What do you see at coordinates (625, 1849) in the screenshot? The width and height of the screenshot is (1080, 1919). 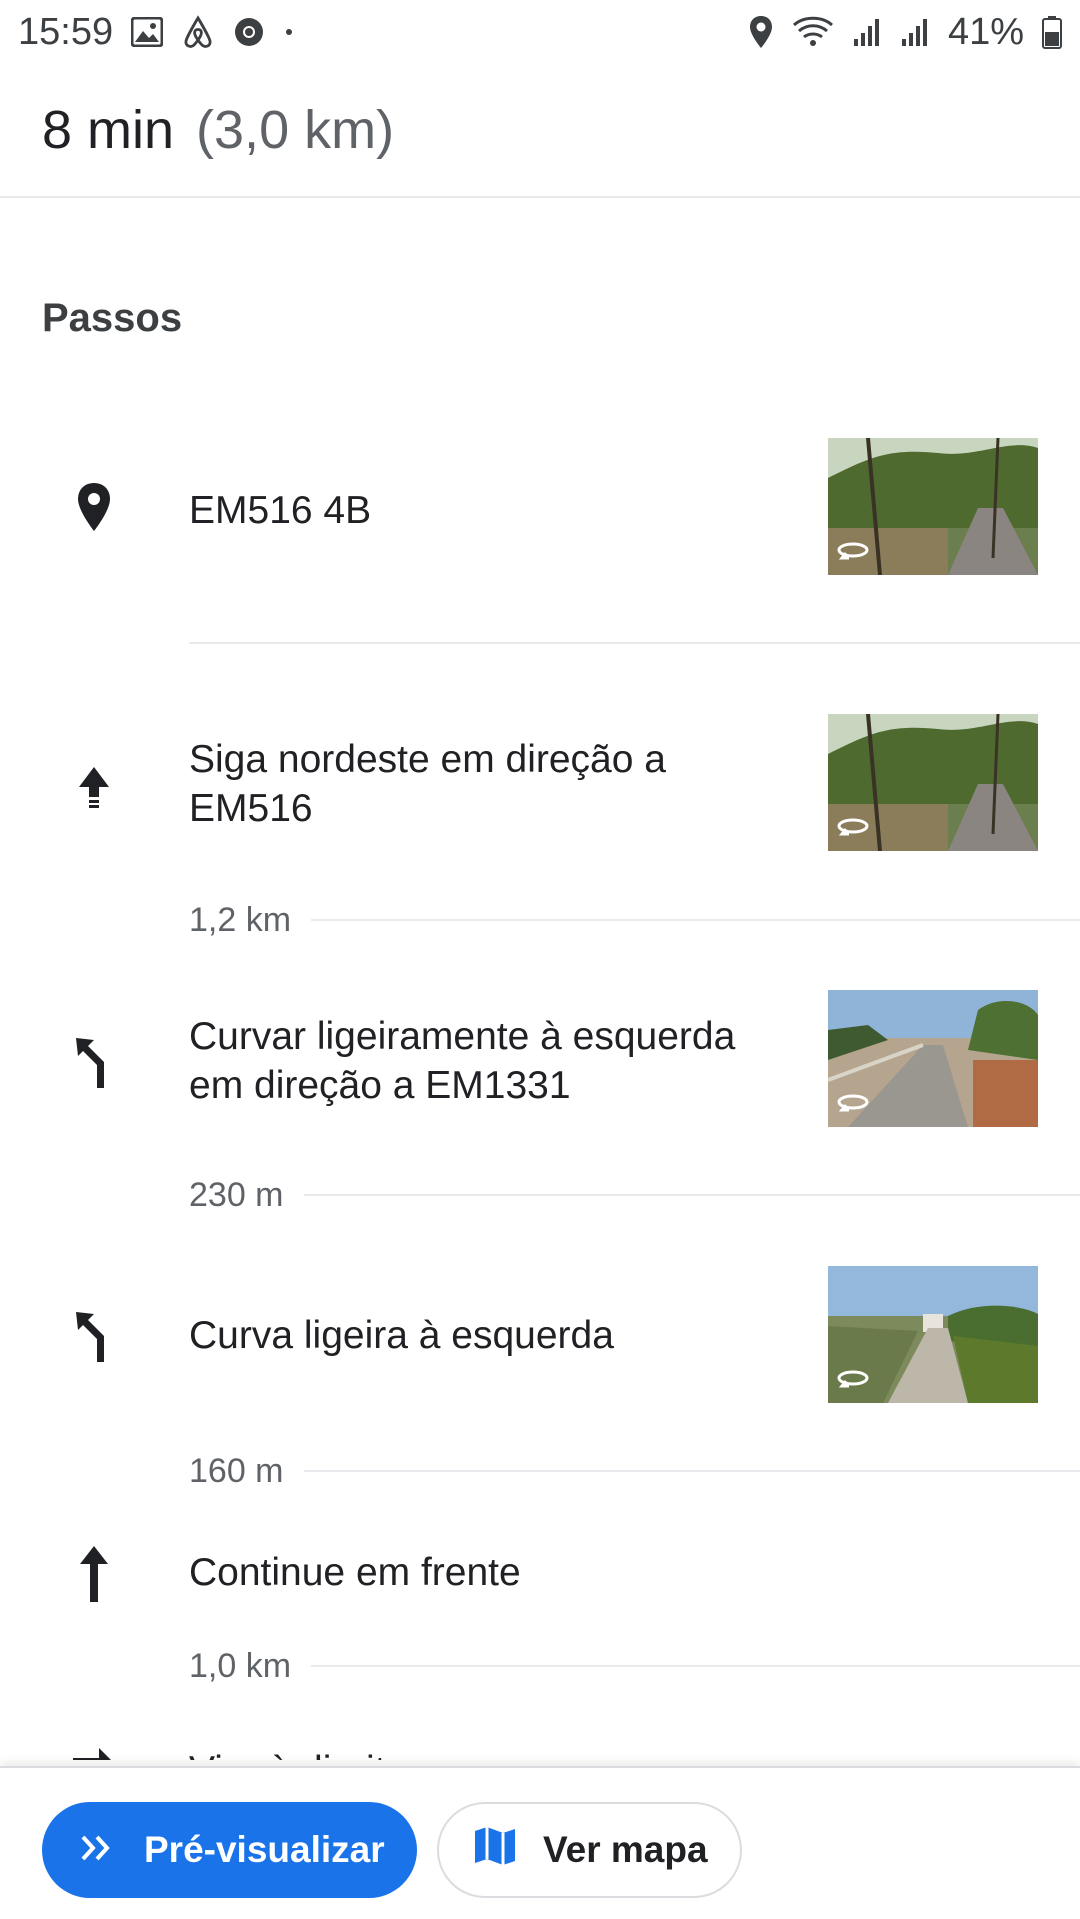 I see `view-map-button-label: Ver mapa` at bounding box center [625, 1849].